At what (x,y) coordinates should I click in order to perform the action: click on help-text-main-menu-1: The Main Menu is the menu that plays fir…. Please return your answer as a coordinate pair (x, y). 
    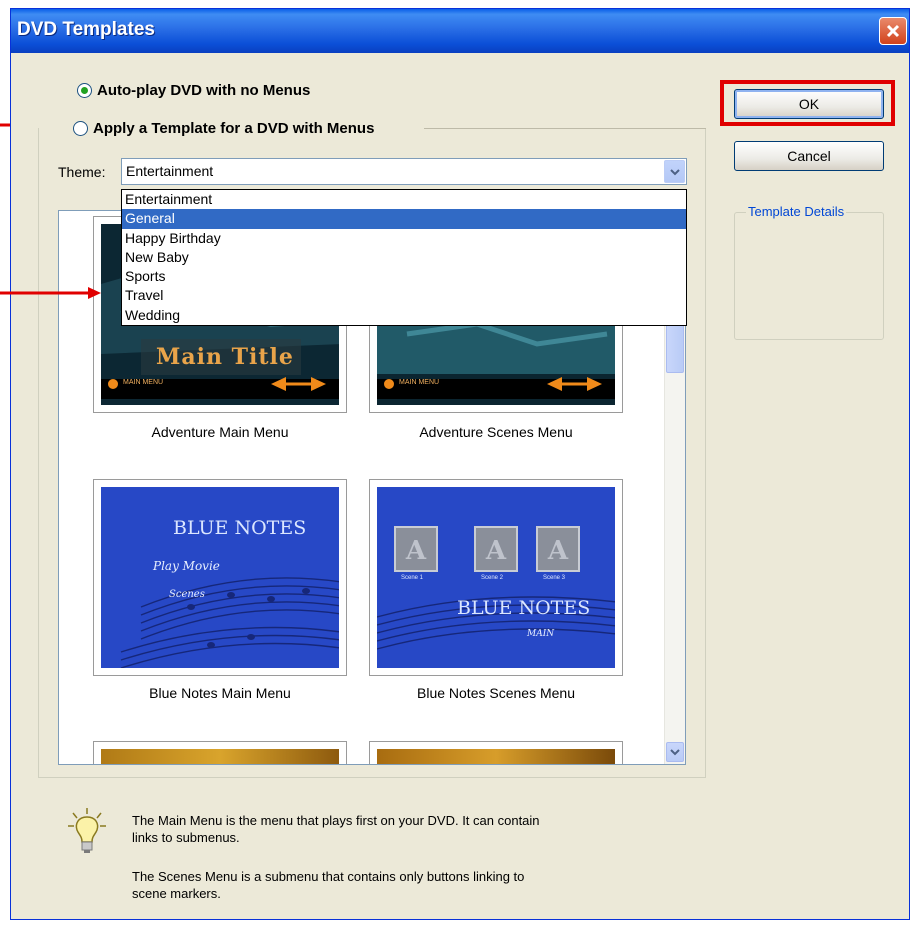
    Looking at the image, I should click on (336, 820).